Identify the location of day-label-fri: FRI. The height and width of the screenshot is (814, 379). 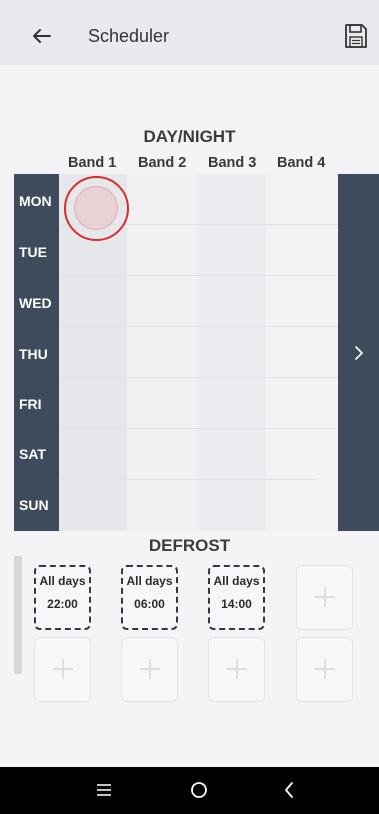
(30, 404).